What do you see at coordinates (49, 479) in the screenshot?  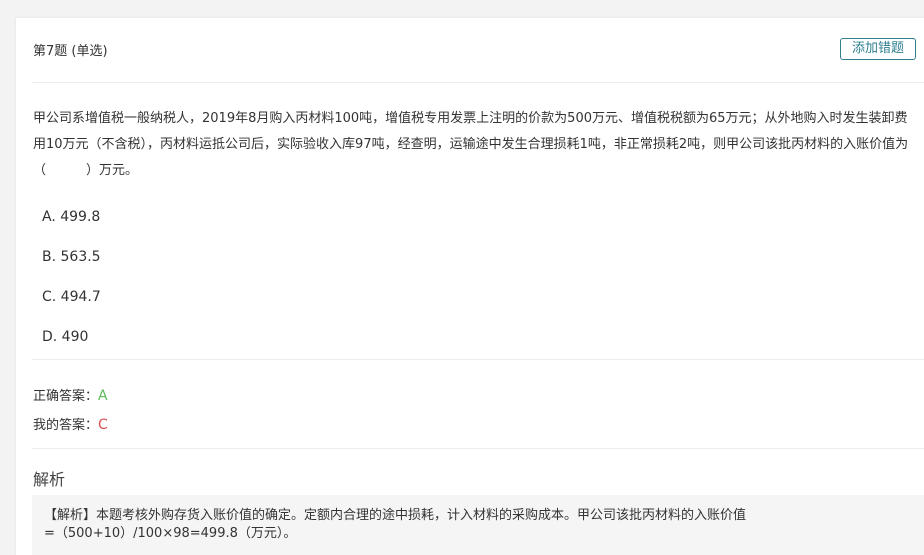 I see `analysis-title: 解析` at bounding box center [49, 479].